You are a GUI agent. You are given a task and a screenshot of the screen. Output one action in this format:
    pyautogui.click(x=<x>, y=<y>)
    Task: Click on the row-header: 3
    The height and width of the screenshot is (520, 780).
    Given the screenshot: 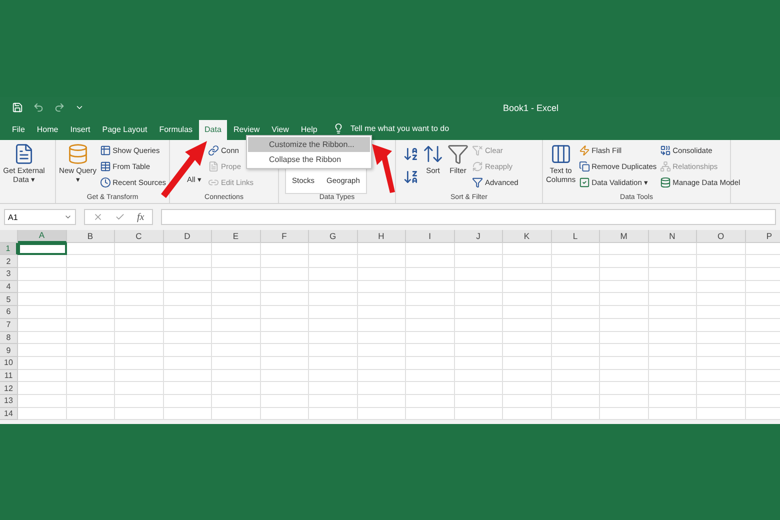 What is the action you would take?
    pyautogui.click(x=9, y=274)
    